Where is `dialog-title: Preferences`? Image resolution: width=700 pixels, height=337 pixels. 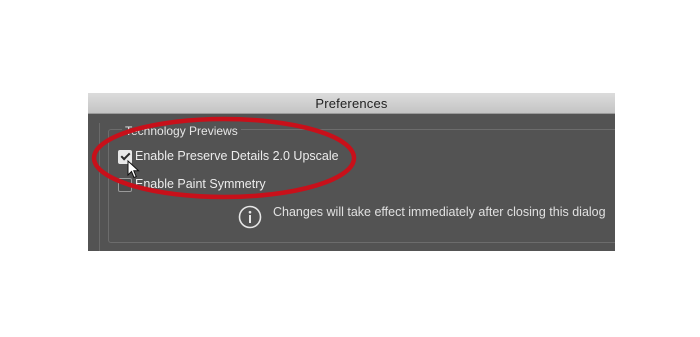 dialog-title: Preferences is located at coordinates (351, 103).